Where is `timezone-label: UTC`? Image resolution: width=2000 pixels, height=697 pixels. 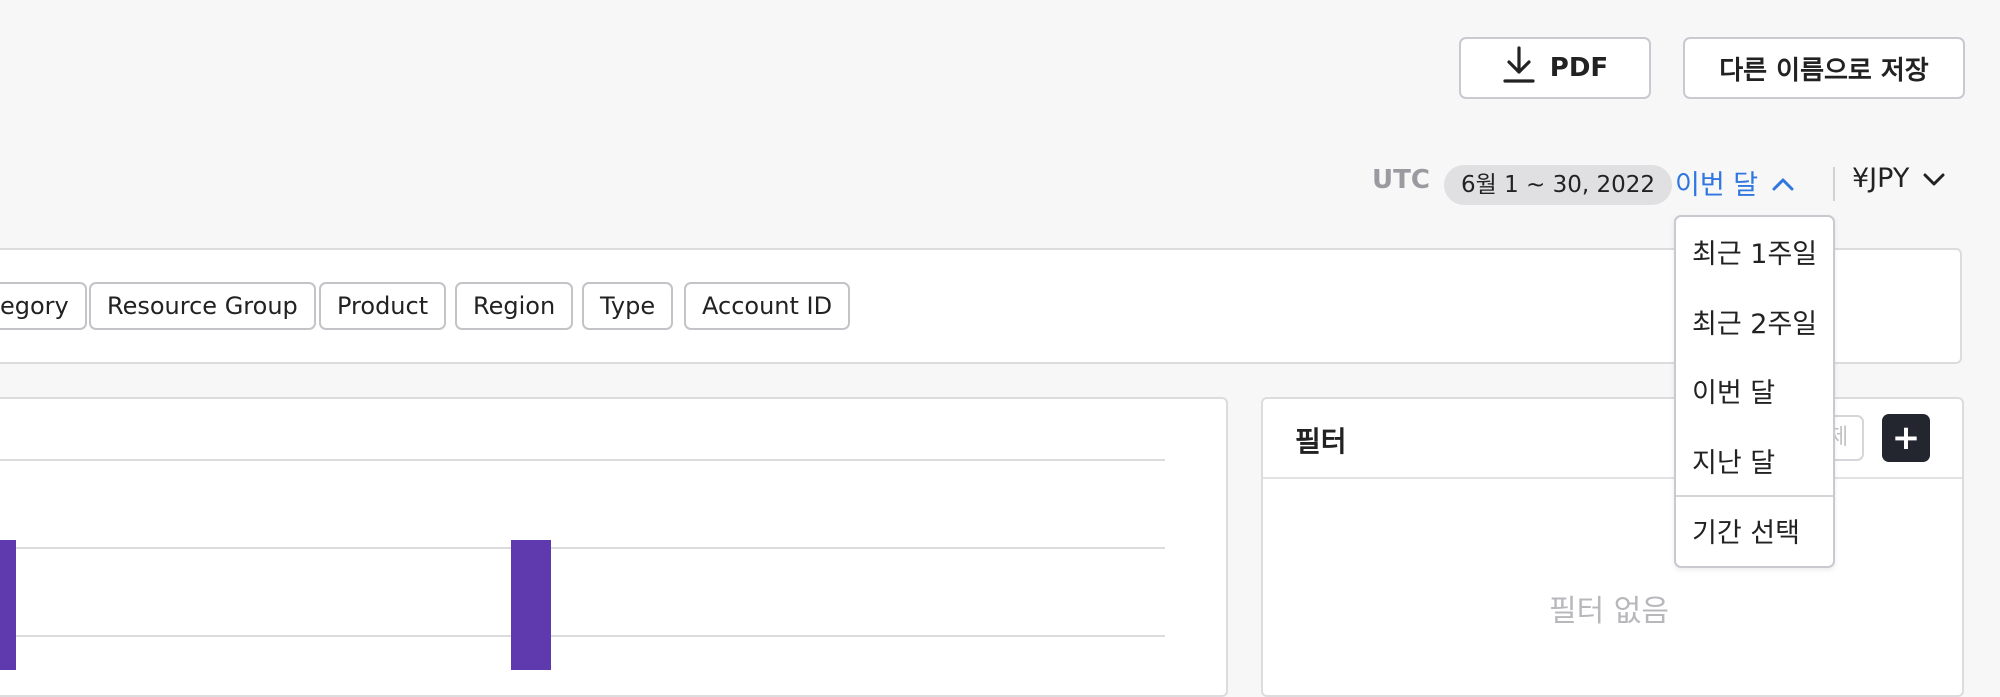
timezone-label: UTC is located at coordinates (1401, 180).